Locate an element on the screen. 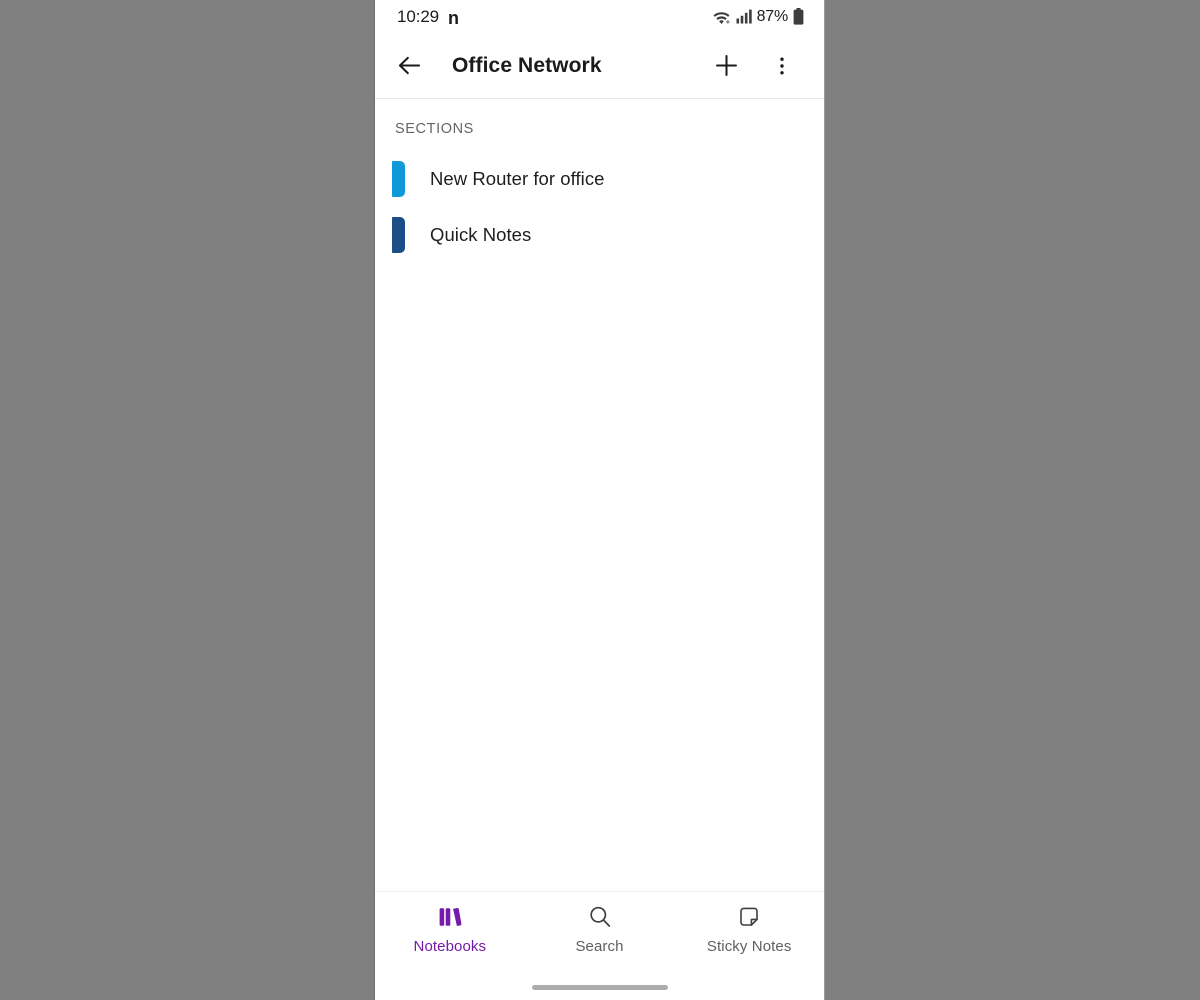 This screenshot has height=1000, width=1200. app-bar-actions is located at coordinates (754, 66).